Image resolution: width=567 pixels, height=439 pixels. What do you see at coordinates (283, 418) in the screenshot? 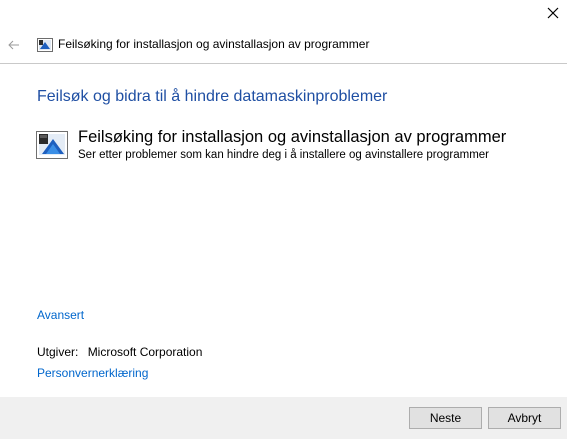
I see `footer-bar: Neste Avbryt` at bounding box center [283, 418].